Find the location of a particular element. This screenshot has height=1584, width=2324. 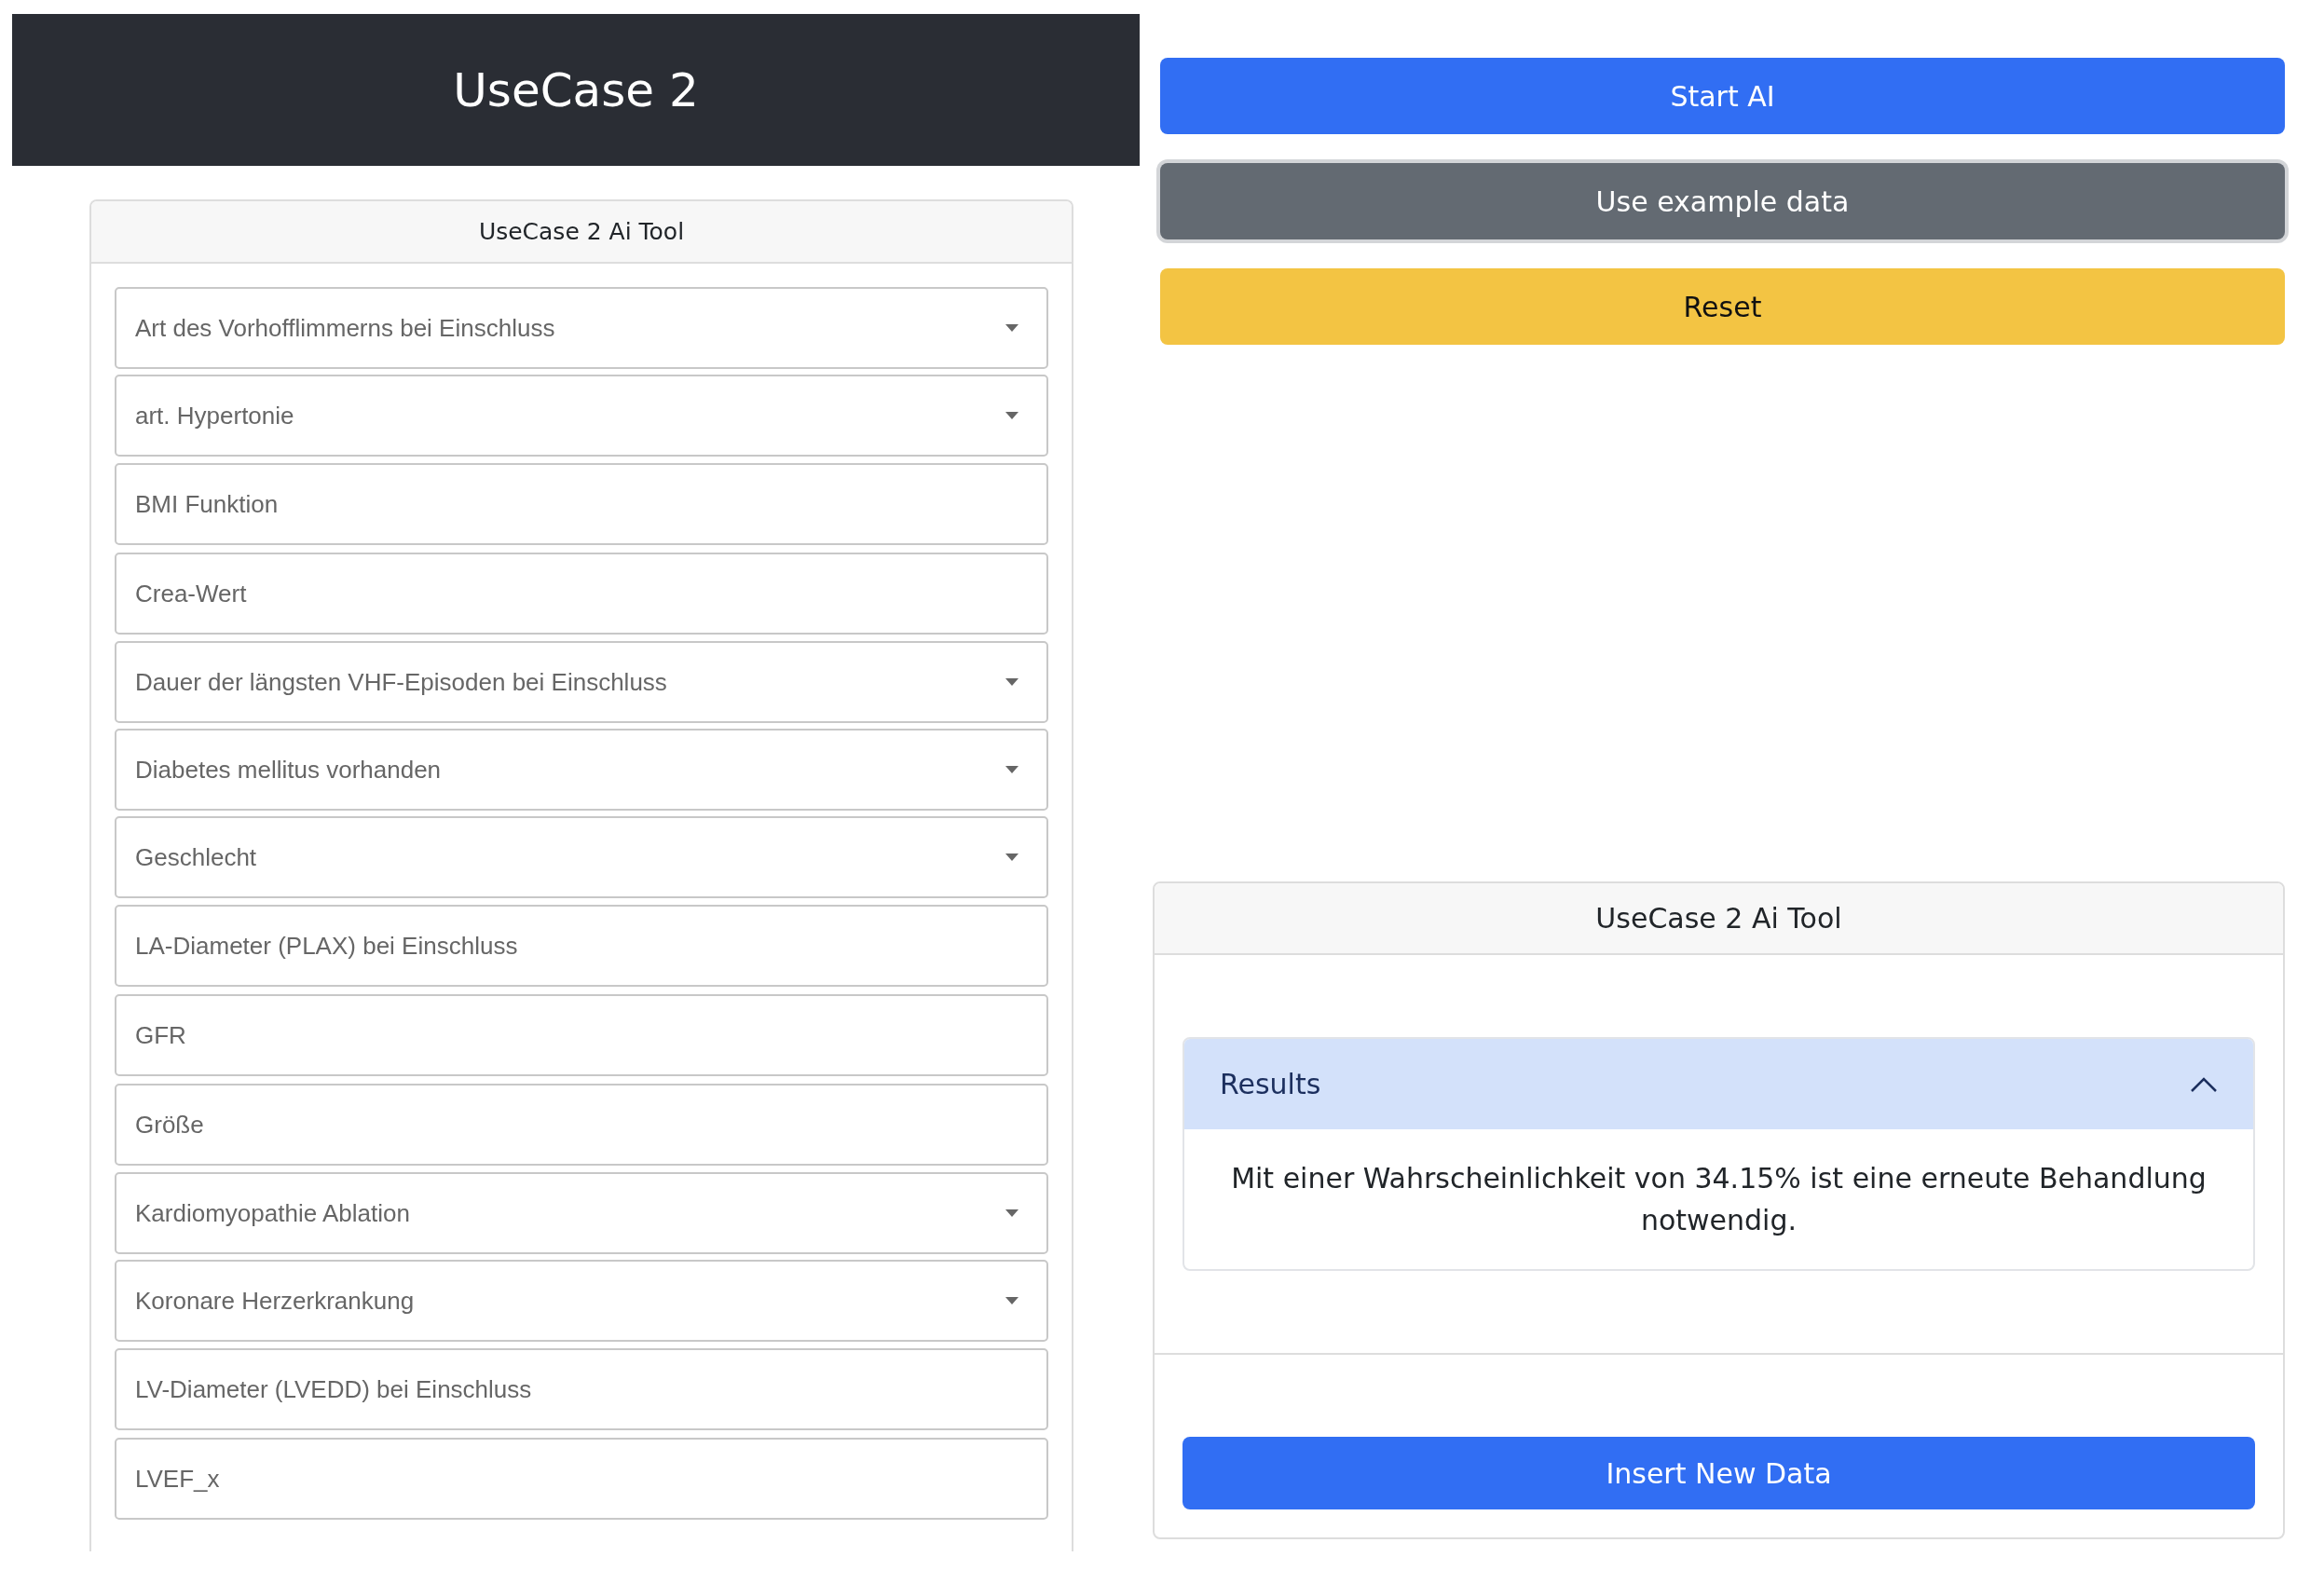

input-field: Crea-Wert is located at coordinates (581, 594).